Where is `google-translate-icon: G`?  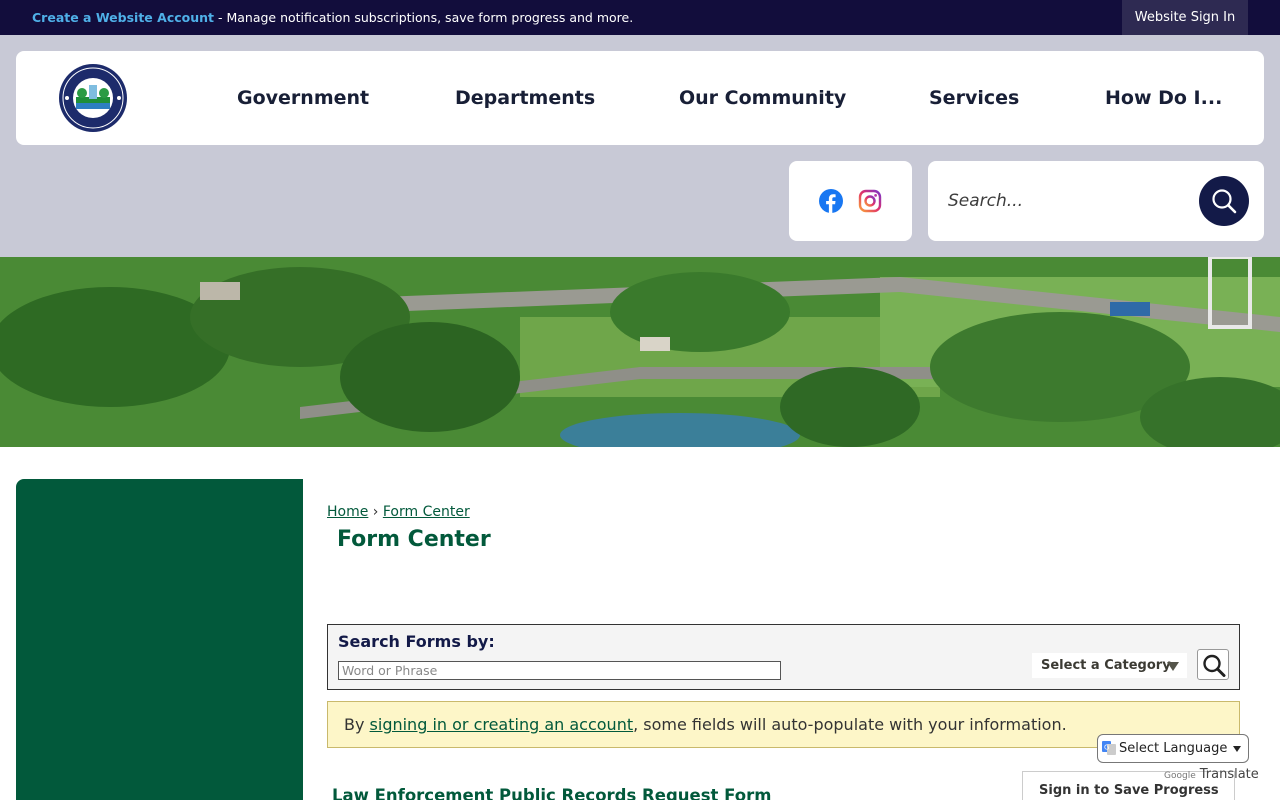 google-translate-icon: G is located at coordinates (1109, 748).